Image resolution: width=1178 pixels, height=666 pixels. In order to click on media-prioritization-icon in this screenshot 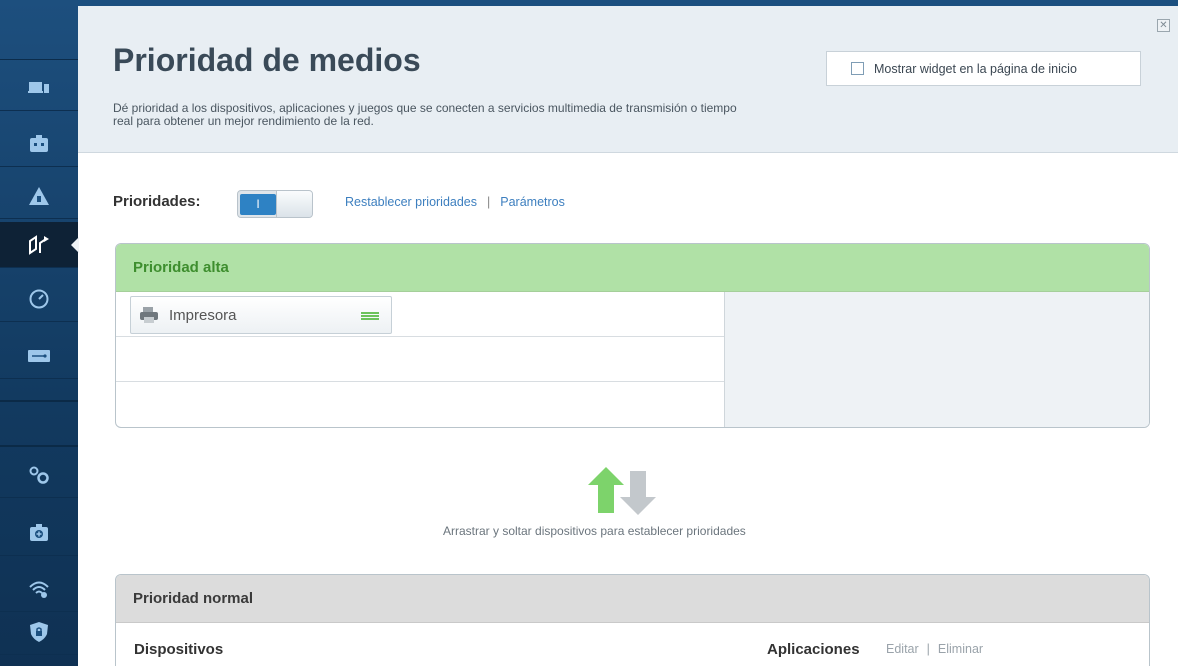, I will do `click(39, 245)`.